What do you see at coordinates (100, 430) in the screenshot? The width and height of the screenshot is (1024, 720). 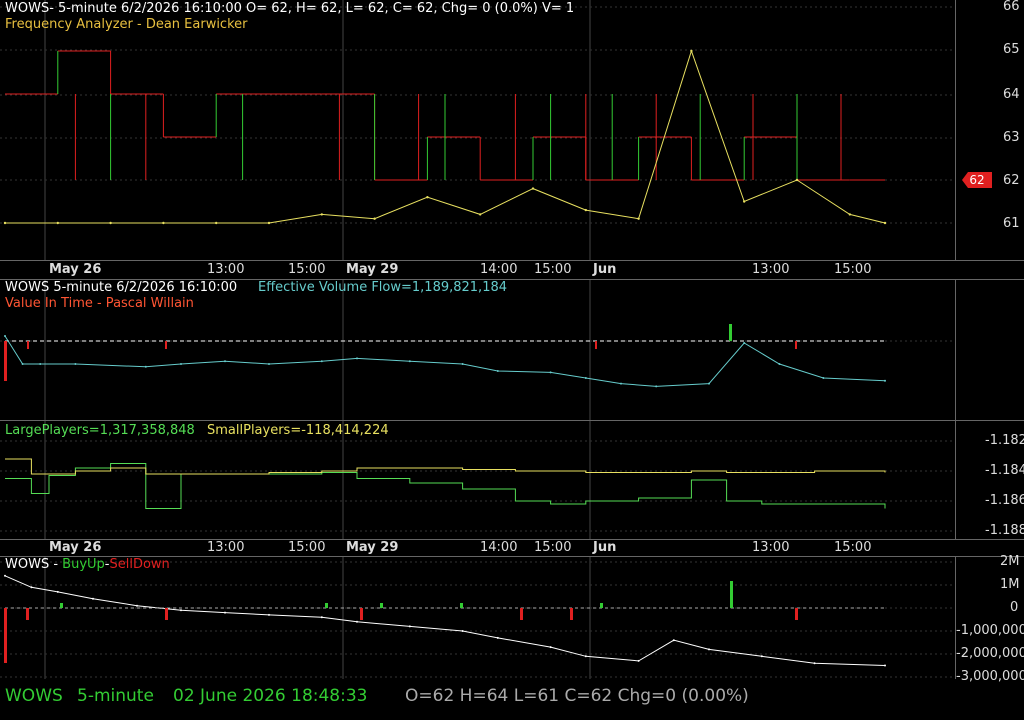 I see `large-players: LargePlayers=1,317,358,848` at bounding box center [100, 430].